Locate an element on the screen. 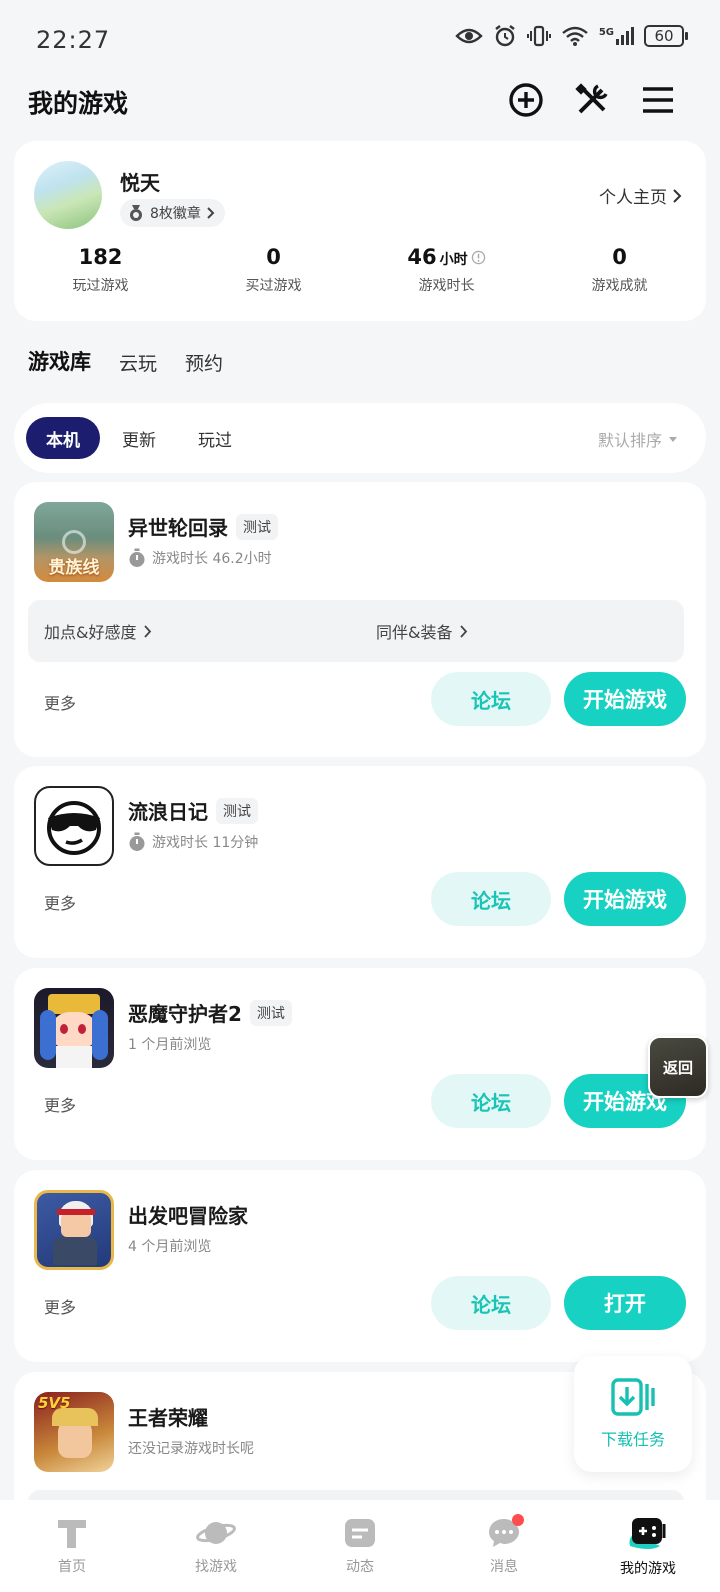 The width and height of the screenshot is (720, 1592). badge-button: 8枚徽章 is located at coordinates (172, 213).